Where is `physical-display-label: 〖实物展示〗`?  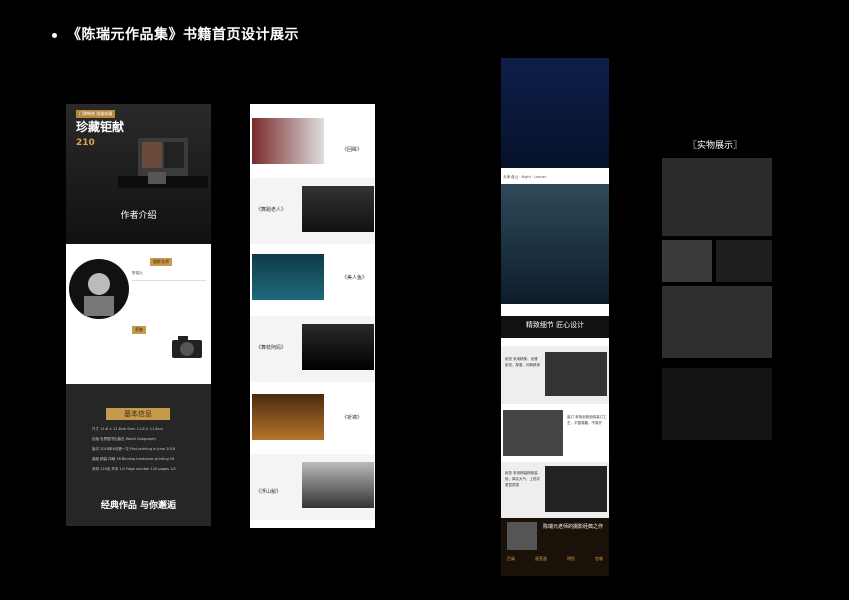 physical-display-label: 〖实物展示〗 is located at coordinates (715, 146).